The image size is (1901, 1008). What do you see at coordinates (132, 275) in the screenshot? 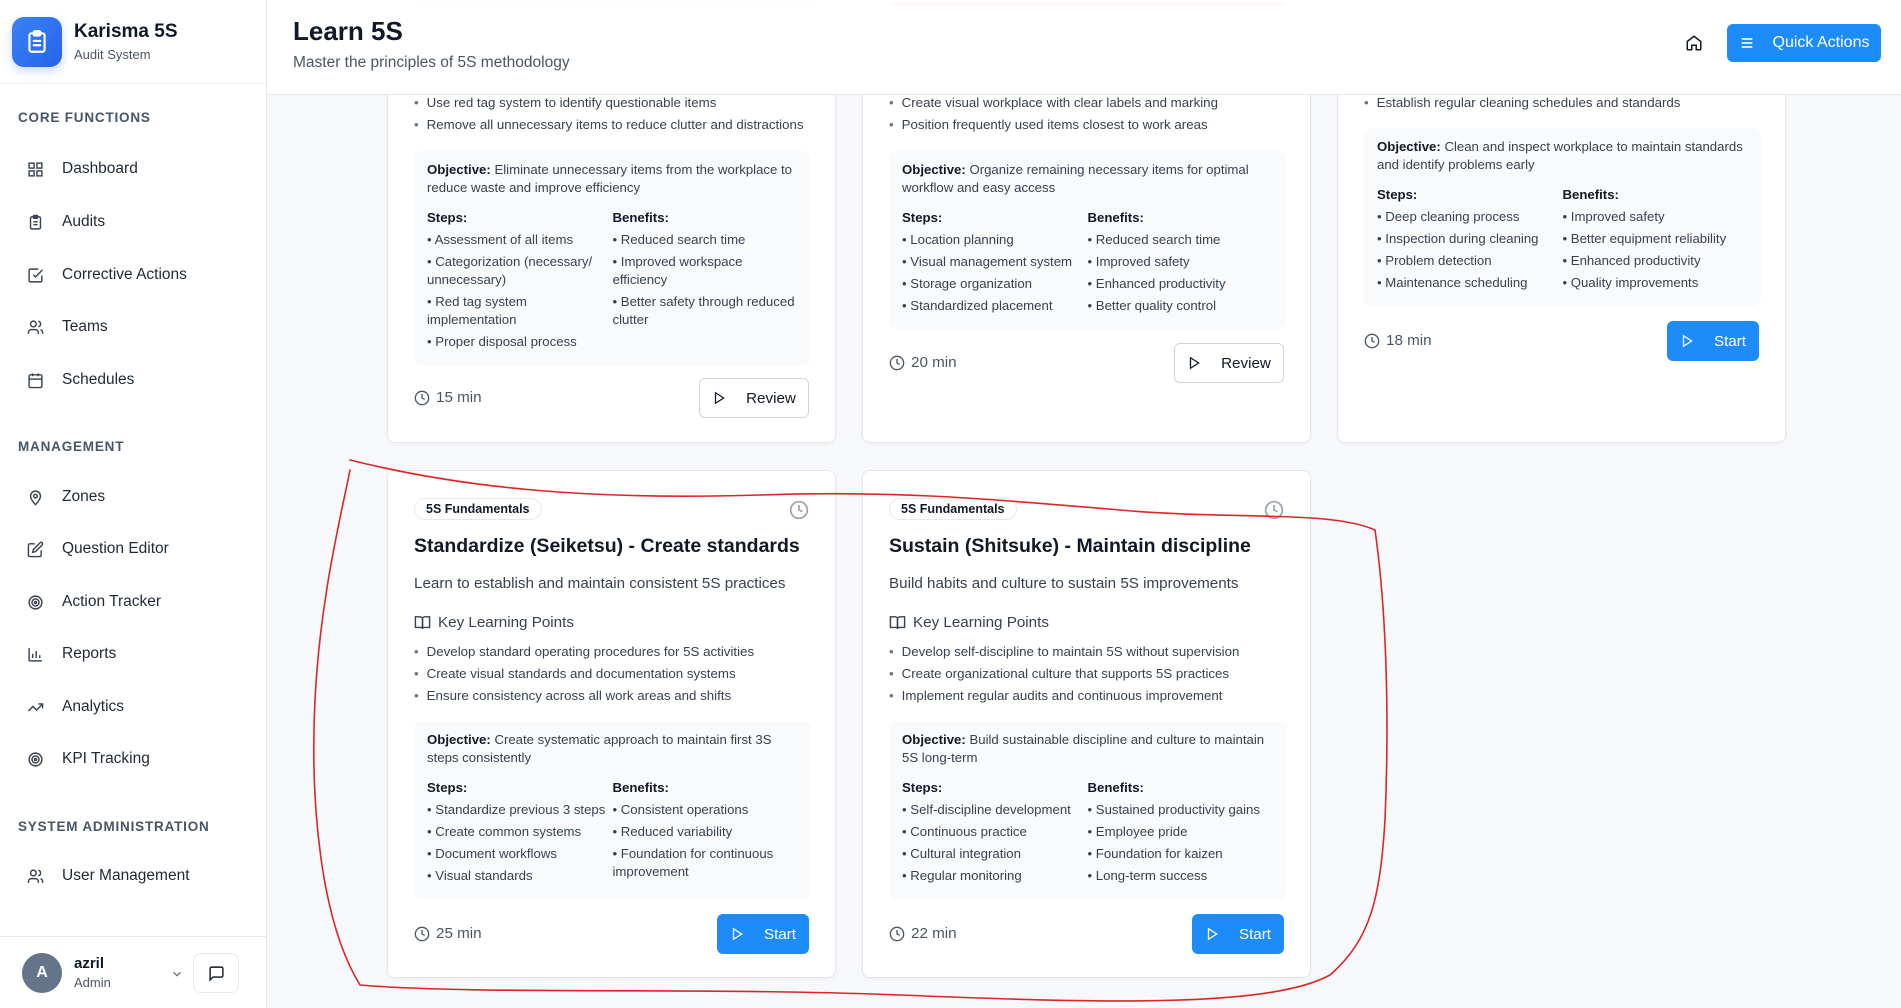
I see `sidebar-item-corrective-actions: Corrective Actions` at bounding box center [132, 275].